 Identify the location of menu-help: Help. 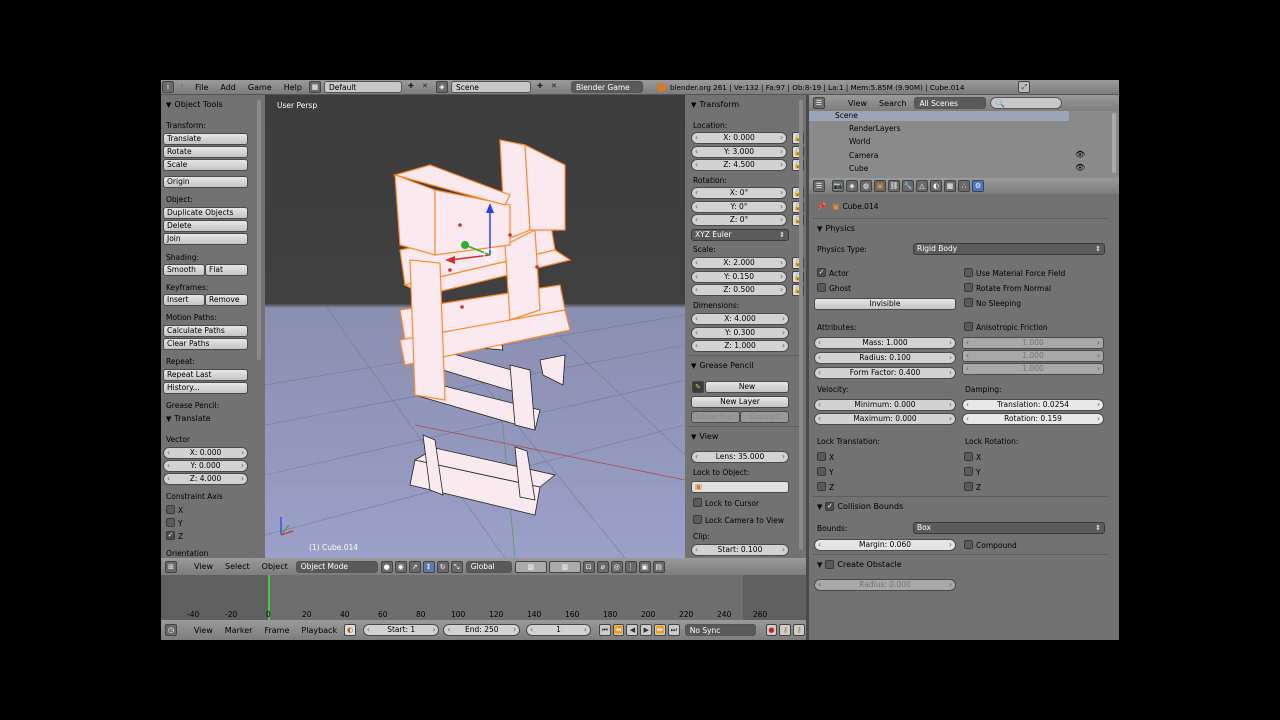
(293, 87).